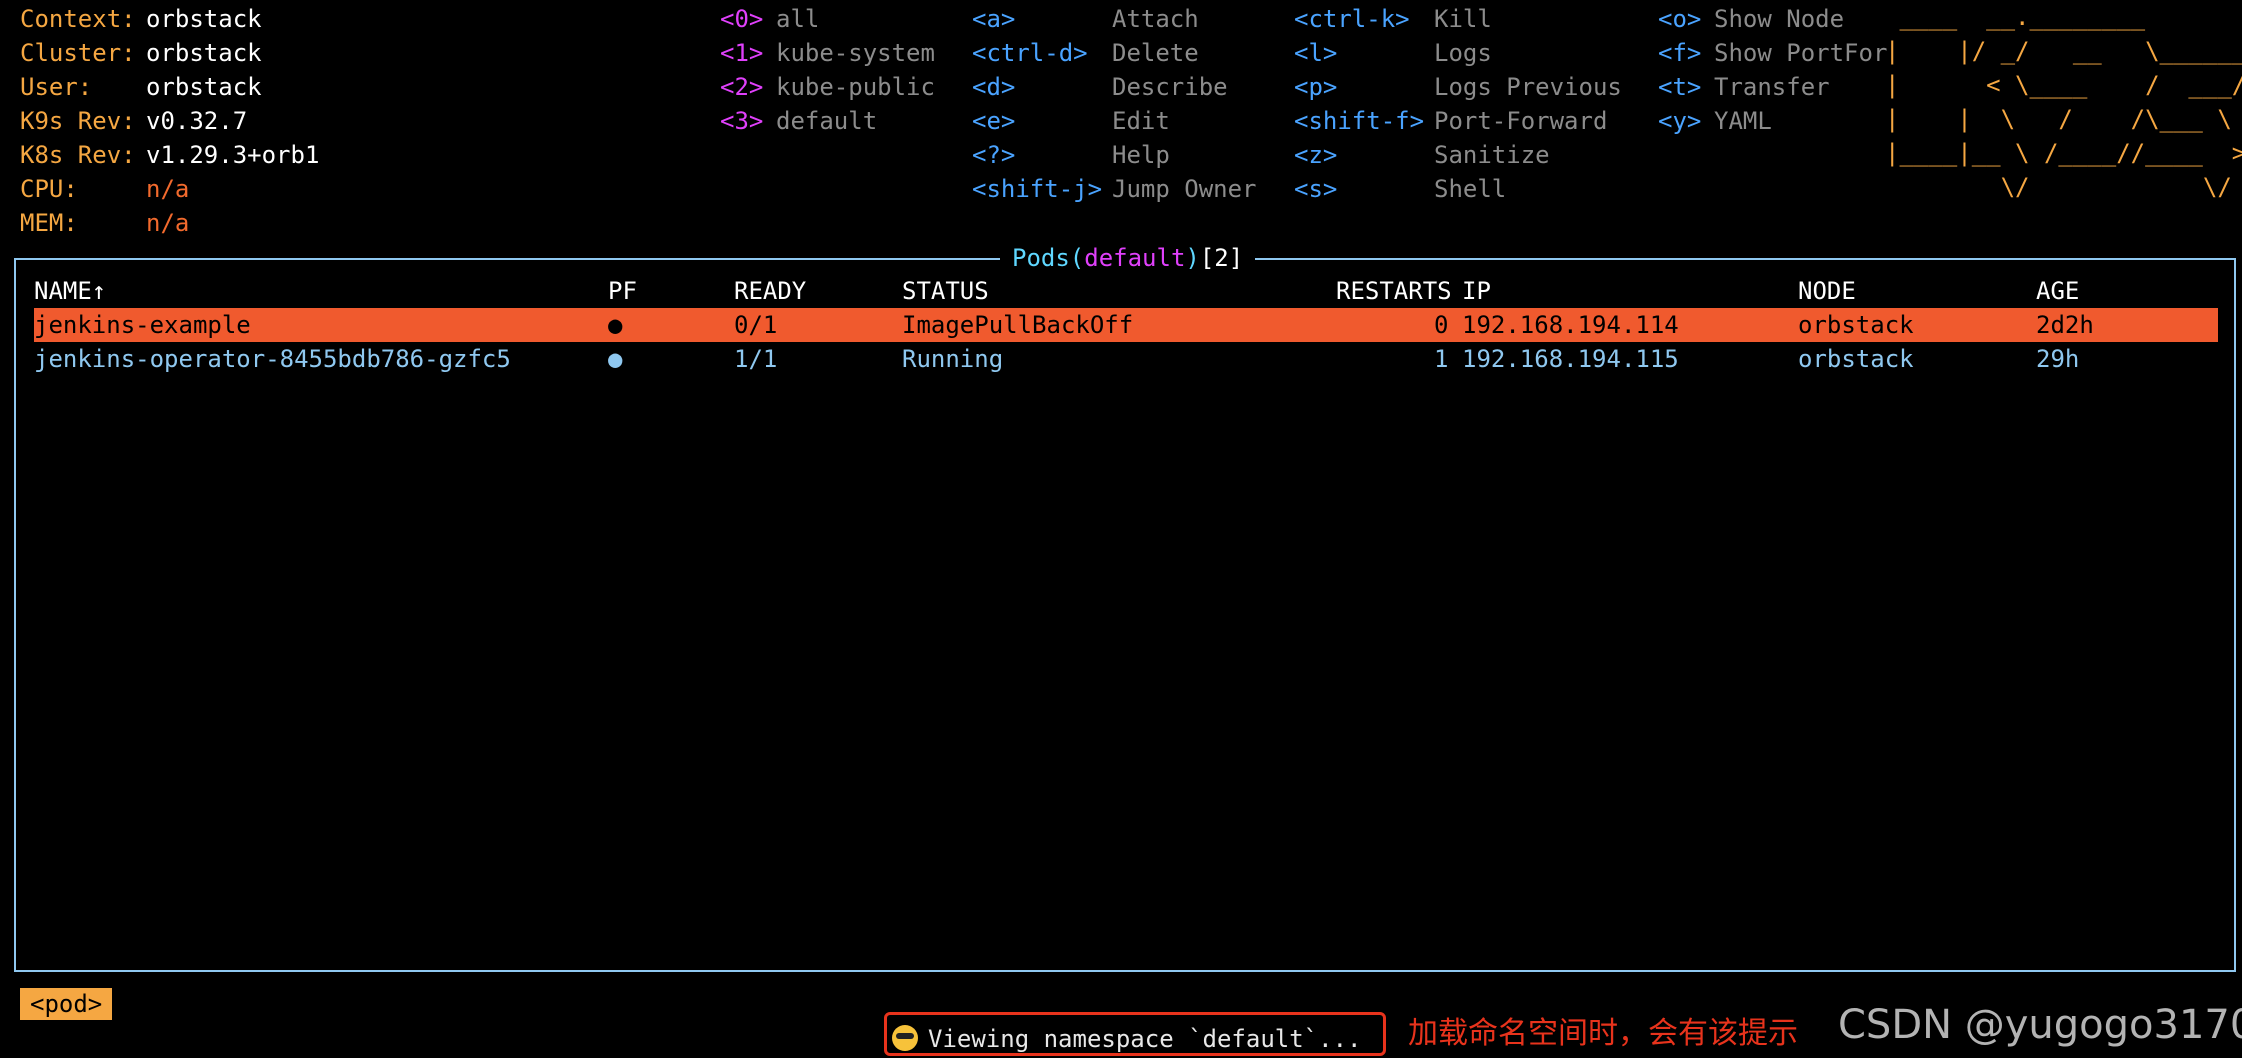 The height and width of the screenshot is (1058, 2242). What do you see at coordinates (1800, 53) in the screenshot?
I see `hotkey-show-portforward: Show PortFor` at bounding box center [1800, 53].